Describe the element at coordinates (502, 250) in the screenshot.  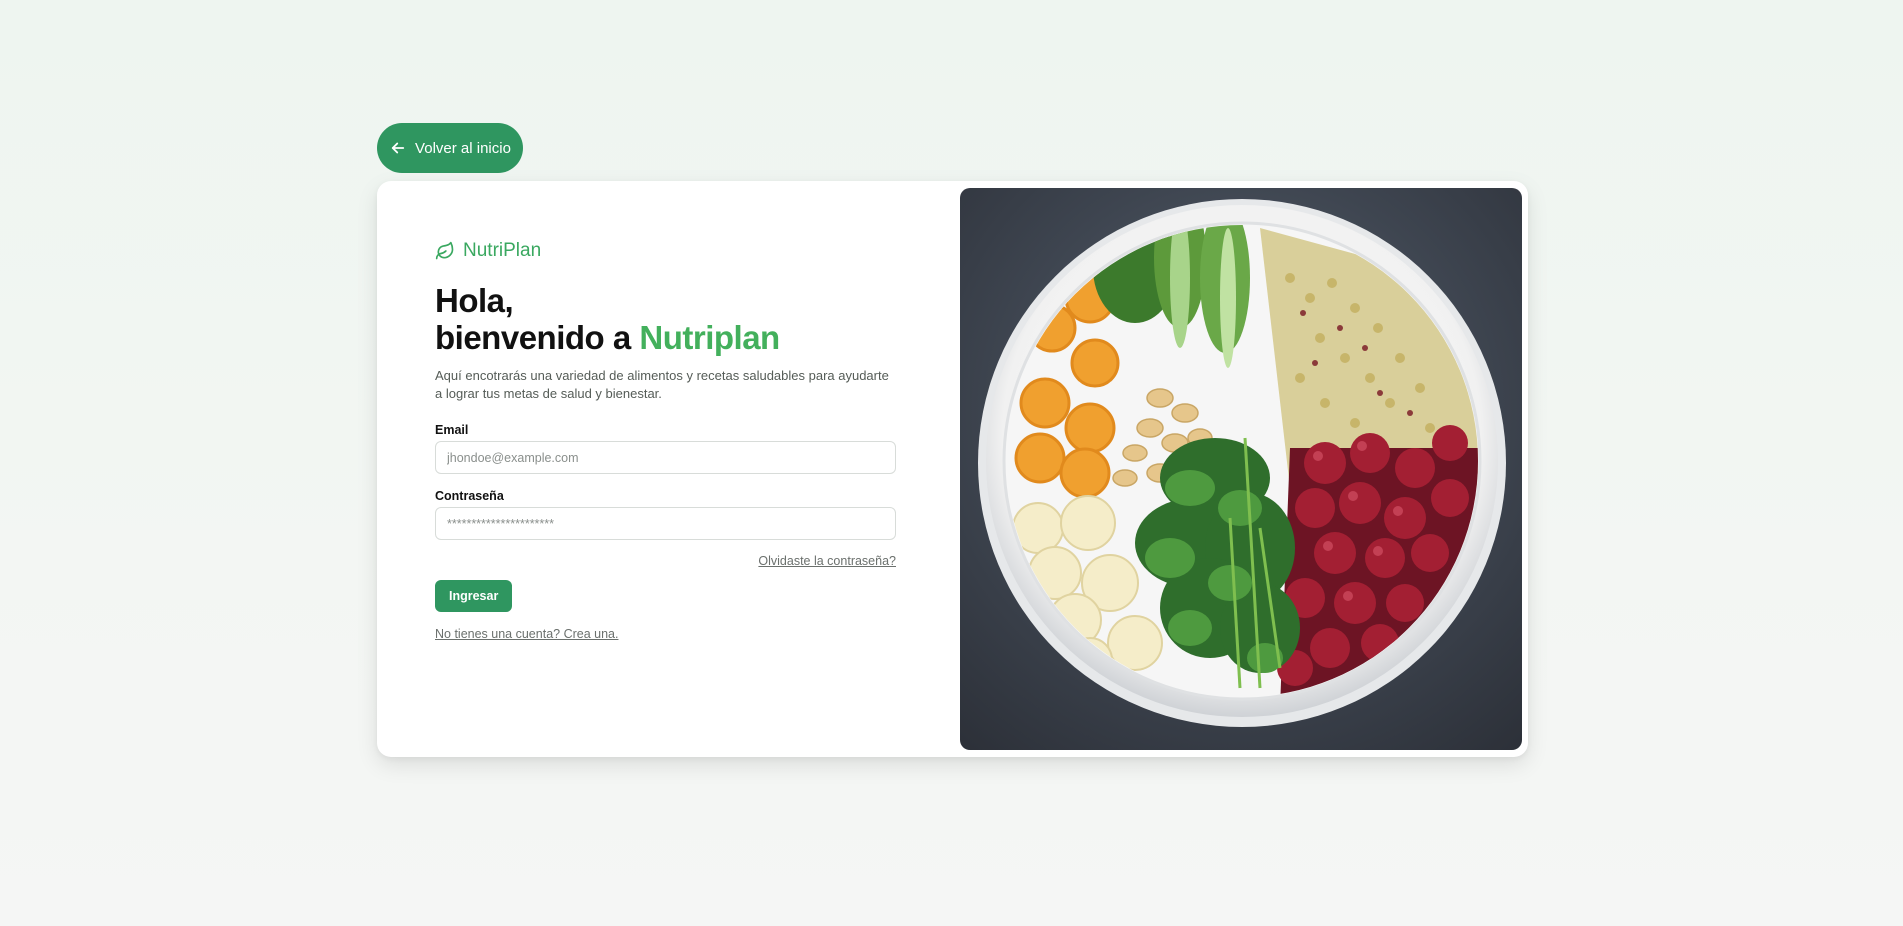
I see `brand-name: NutriPlan` at that location.